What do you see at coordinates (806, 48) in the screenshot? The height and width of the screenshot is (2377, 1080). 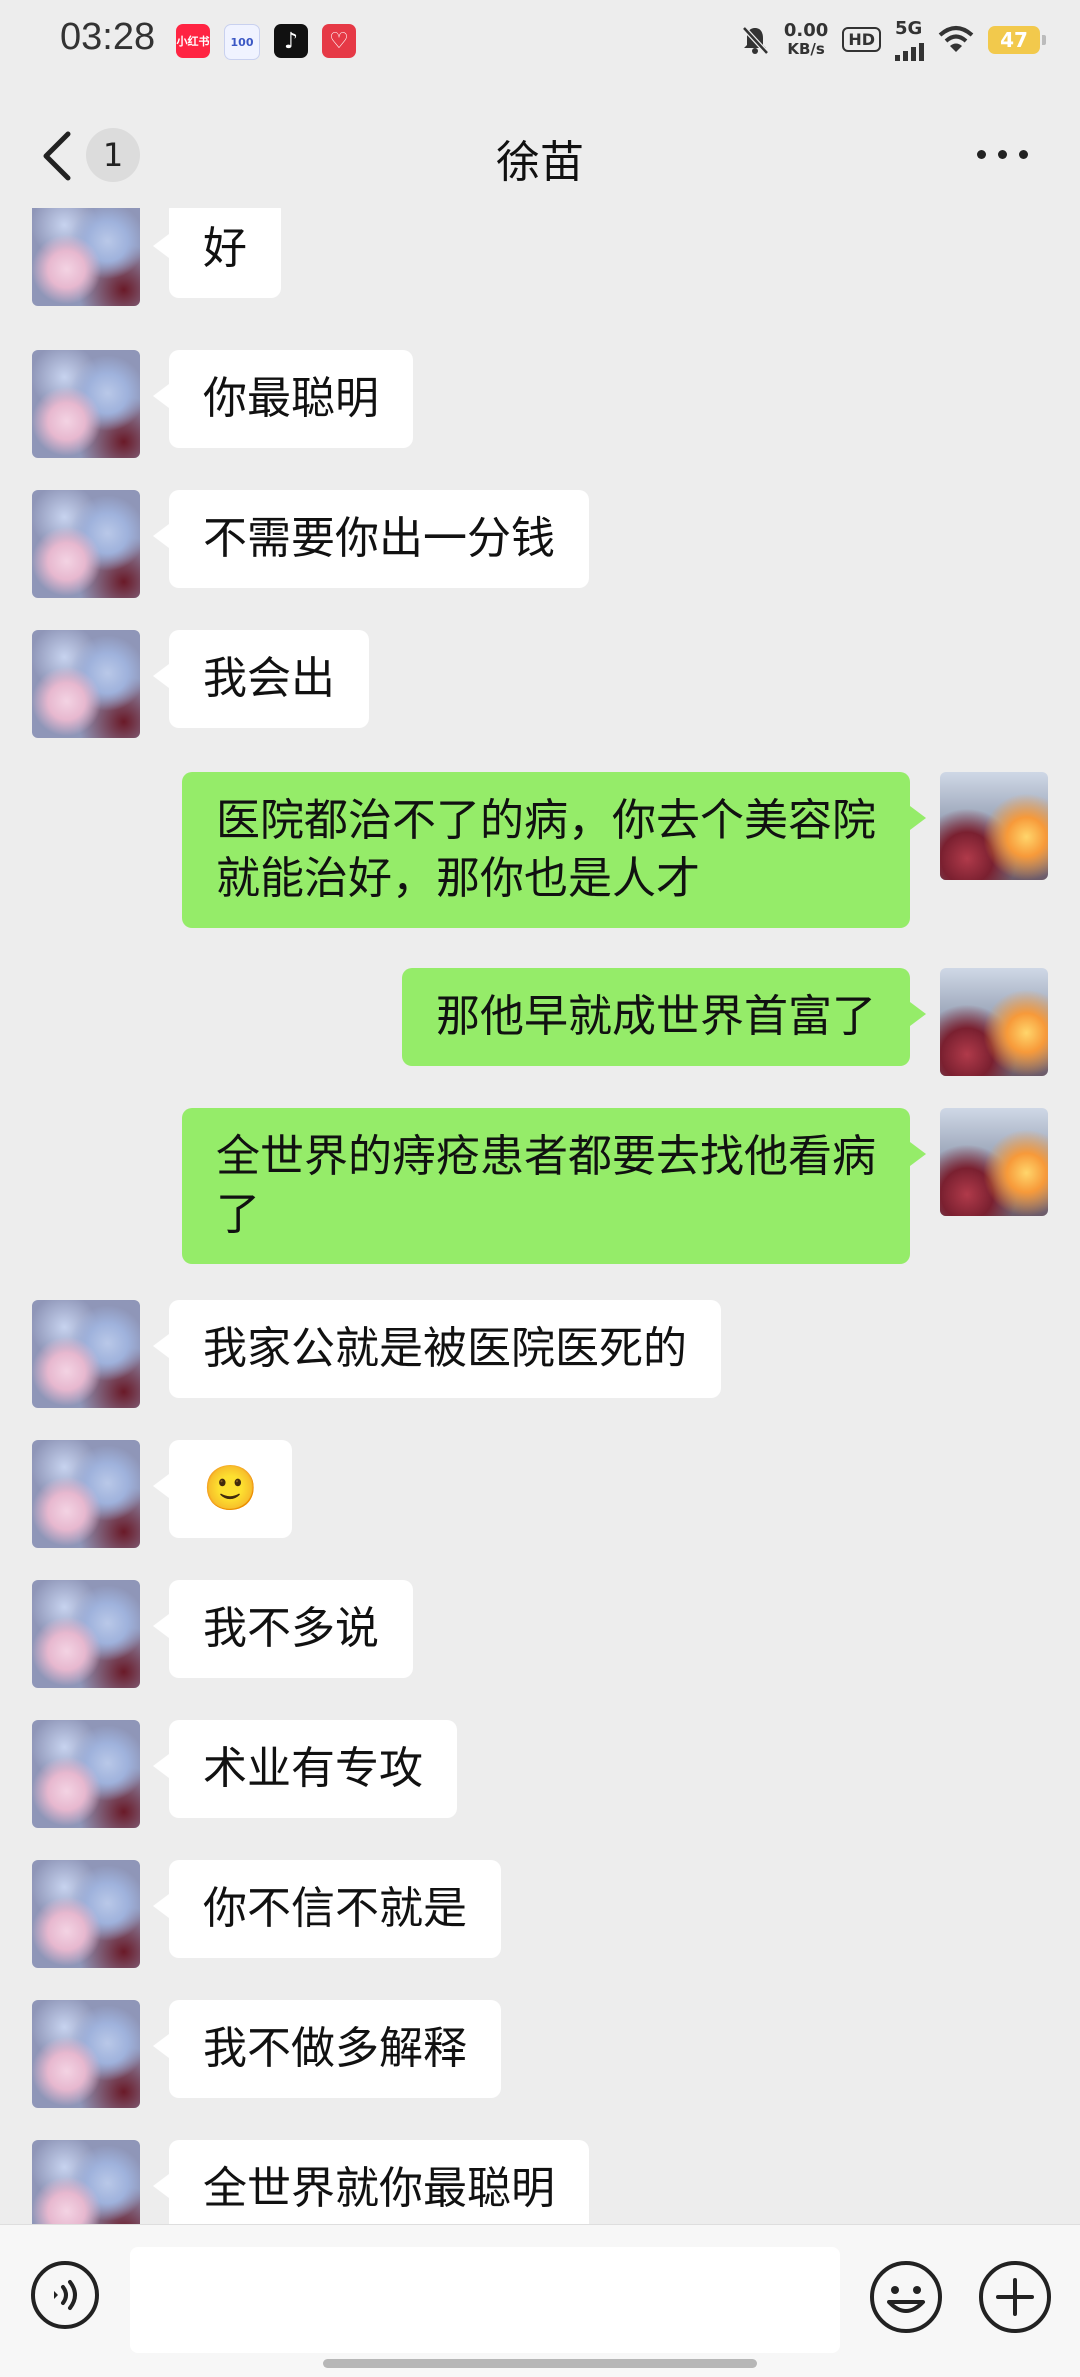 I see `net-speed-unit: KB/s` at bounding box center [806, 48].